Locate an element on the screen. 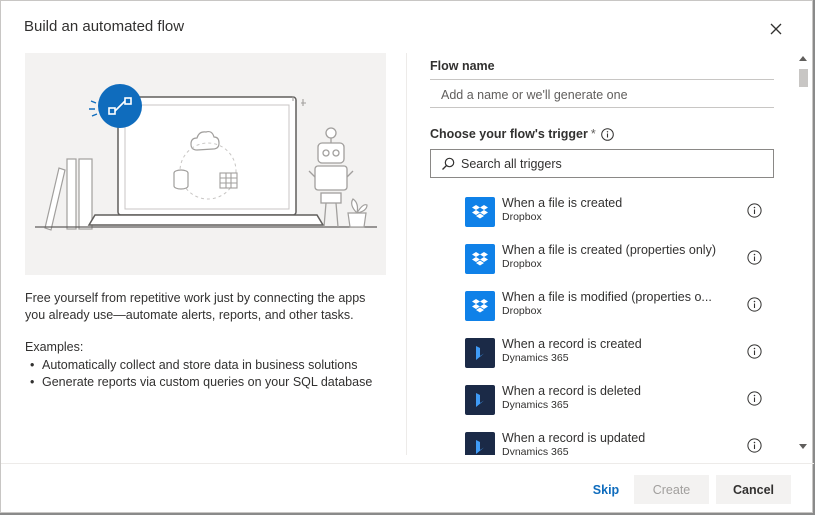 The height and width of the screenshot is (515, 815). required-mark: * is located at coordinates (593, 134).